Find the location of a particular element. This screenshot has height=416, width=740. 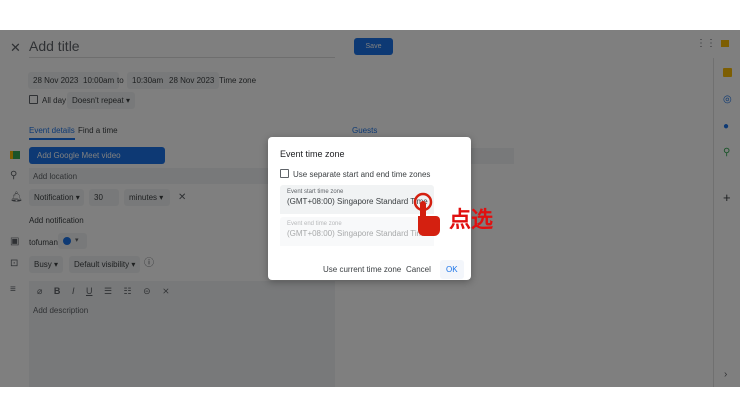

end-zone-value: (GMT+08:00) Singapore Standard Time is located at coordinates (357, 233).